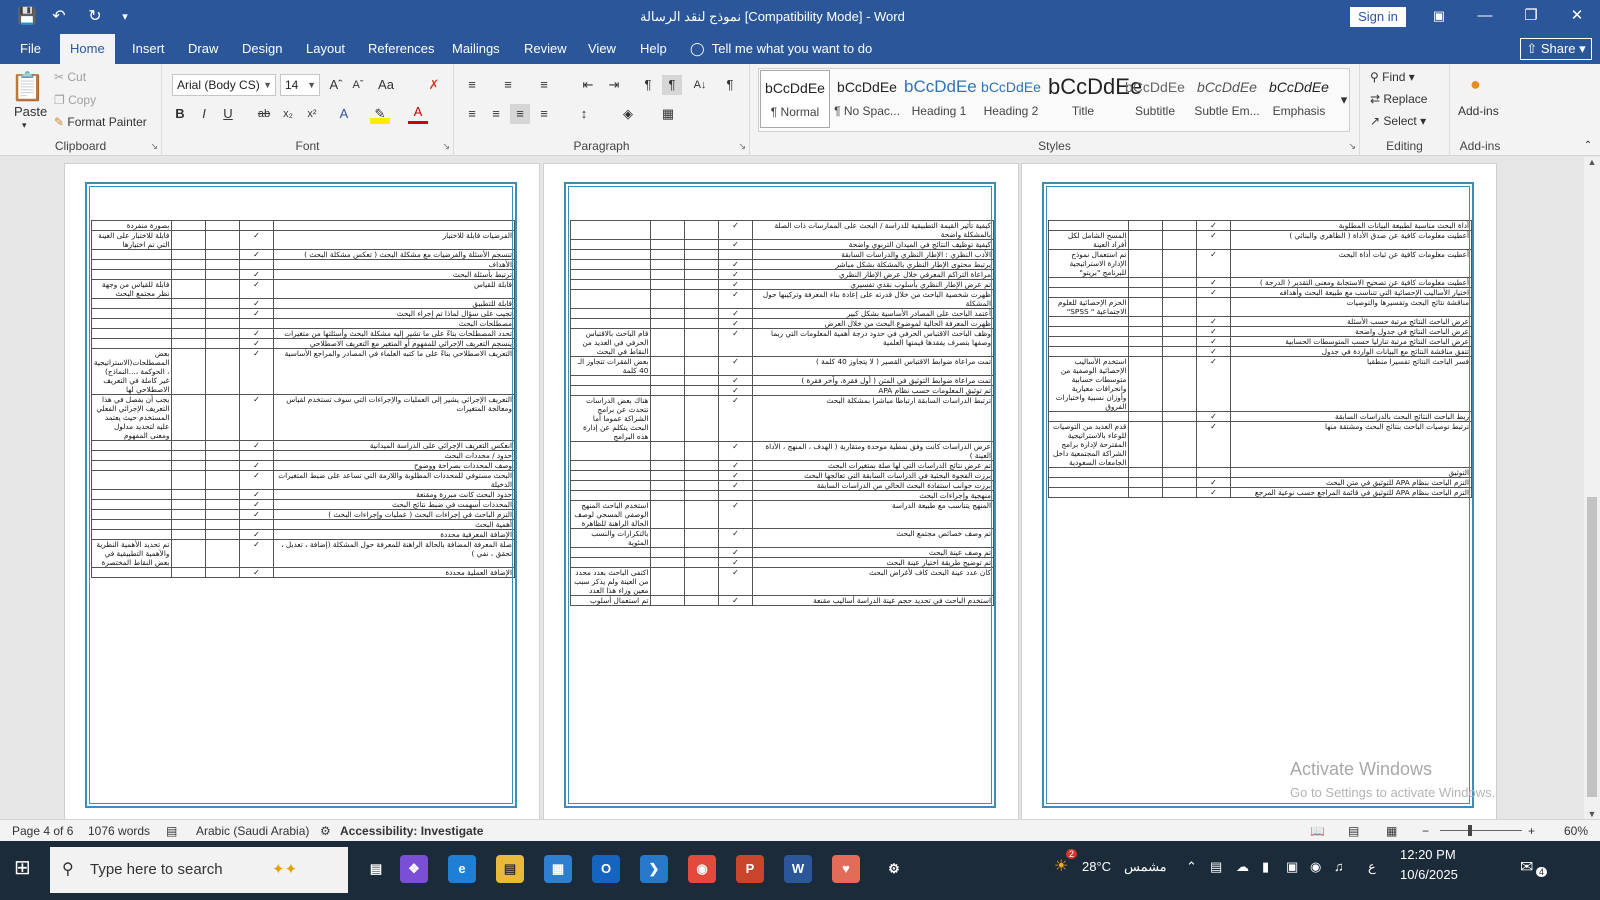 This screenshot has height=900, width=1600. Describe the element at coordinates (312, 114) in the screenshot. I see `superscript-icon: x²` at that location.